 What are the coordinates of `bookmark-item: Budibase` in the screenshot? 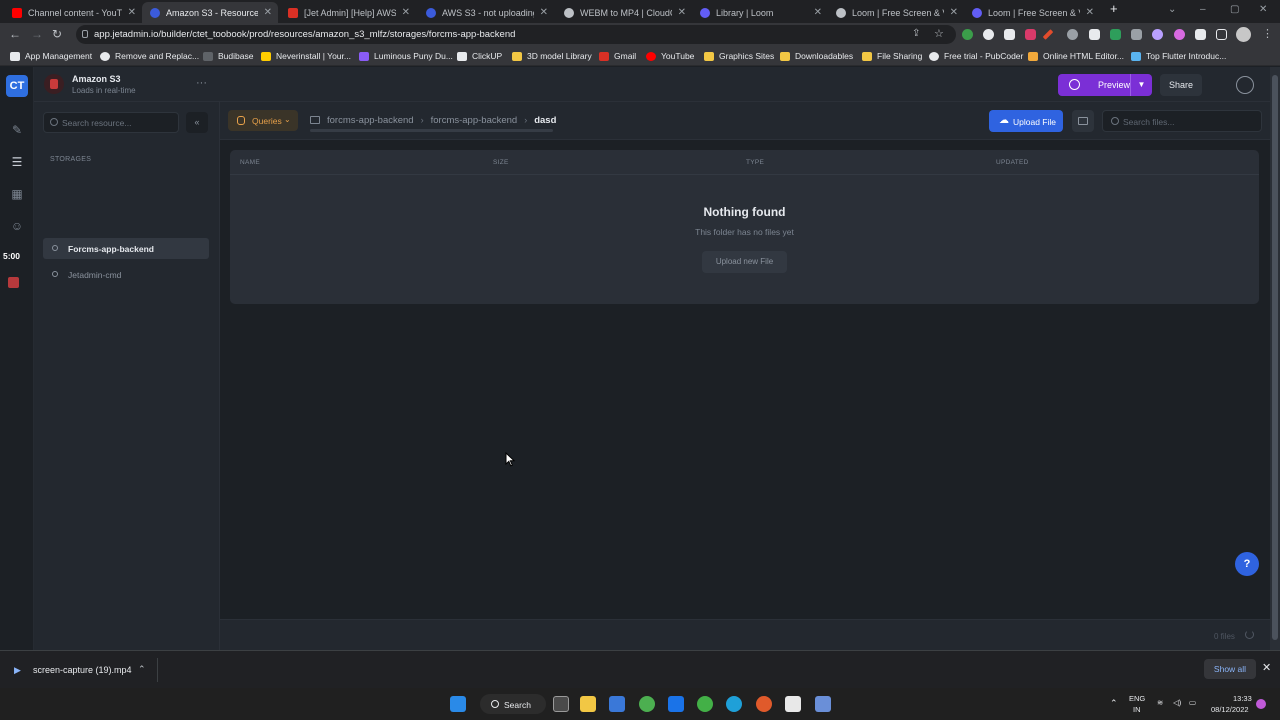 It's located at (228, 56).